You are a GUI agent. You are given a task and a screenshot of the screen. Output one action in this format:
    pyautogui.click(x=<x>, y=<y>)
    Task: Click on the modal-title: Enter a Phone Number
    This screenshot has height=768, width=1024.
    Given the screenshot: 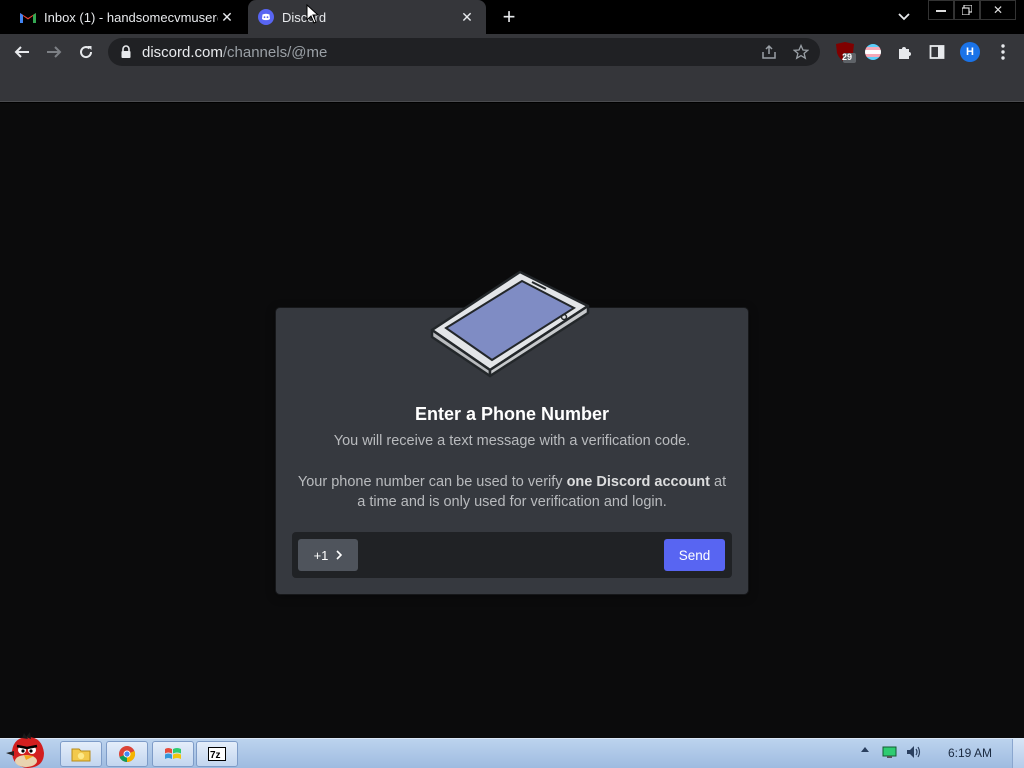 What is the action you would take?
    pyautogui.click(x=512, y=414)
    